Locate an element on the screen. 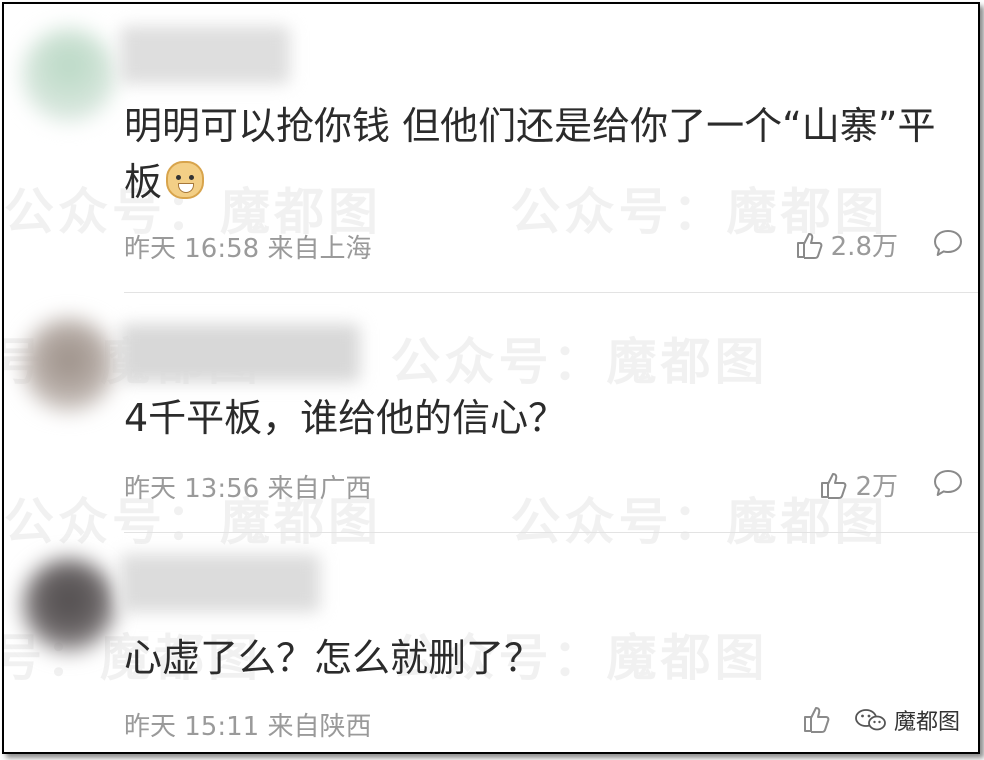 This screenshot has width=984, height=760. source-badge: 魔都图 is located at coordinates (906, 720).